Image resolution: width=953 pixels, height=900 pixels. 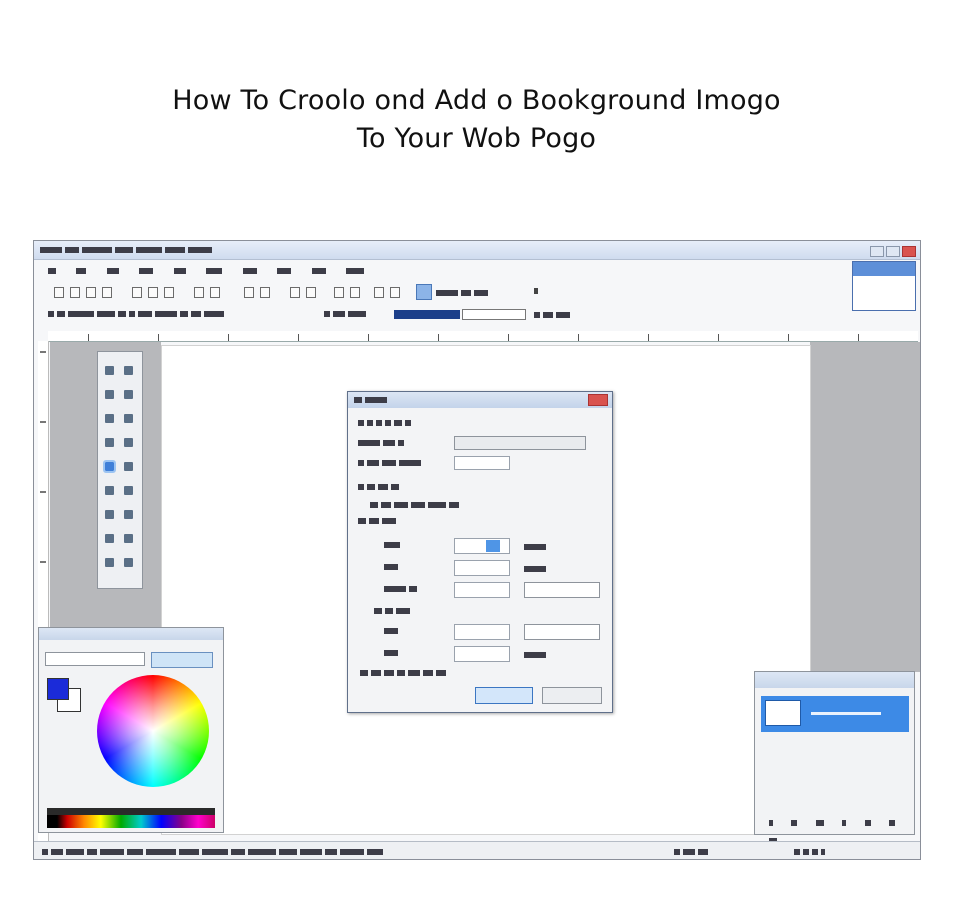 What do you see at coordinates (482, 463) in the screenshot?
I see `resize-value-field` at bounding box center [482, 463].